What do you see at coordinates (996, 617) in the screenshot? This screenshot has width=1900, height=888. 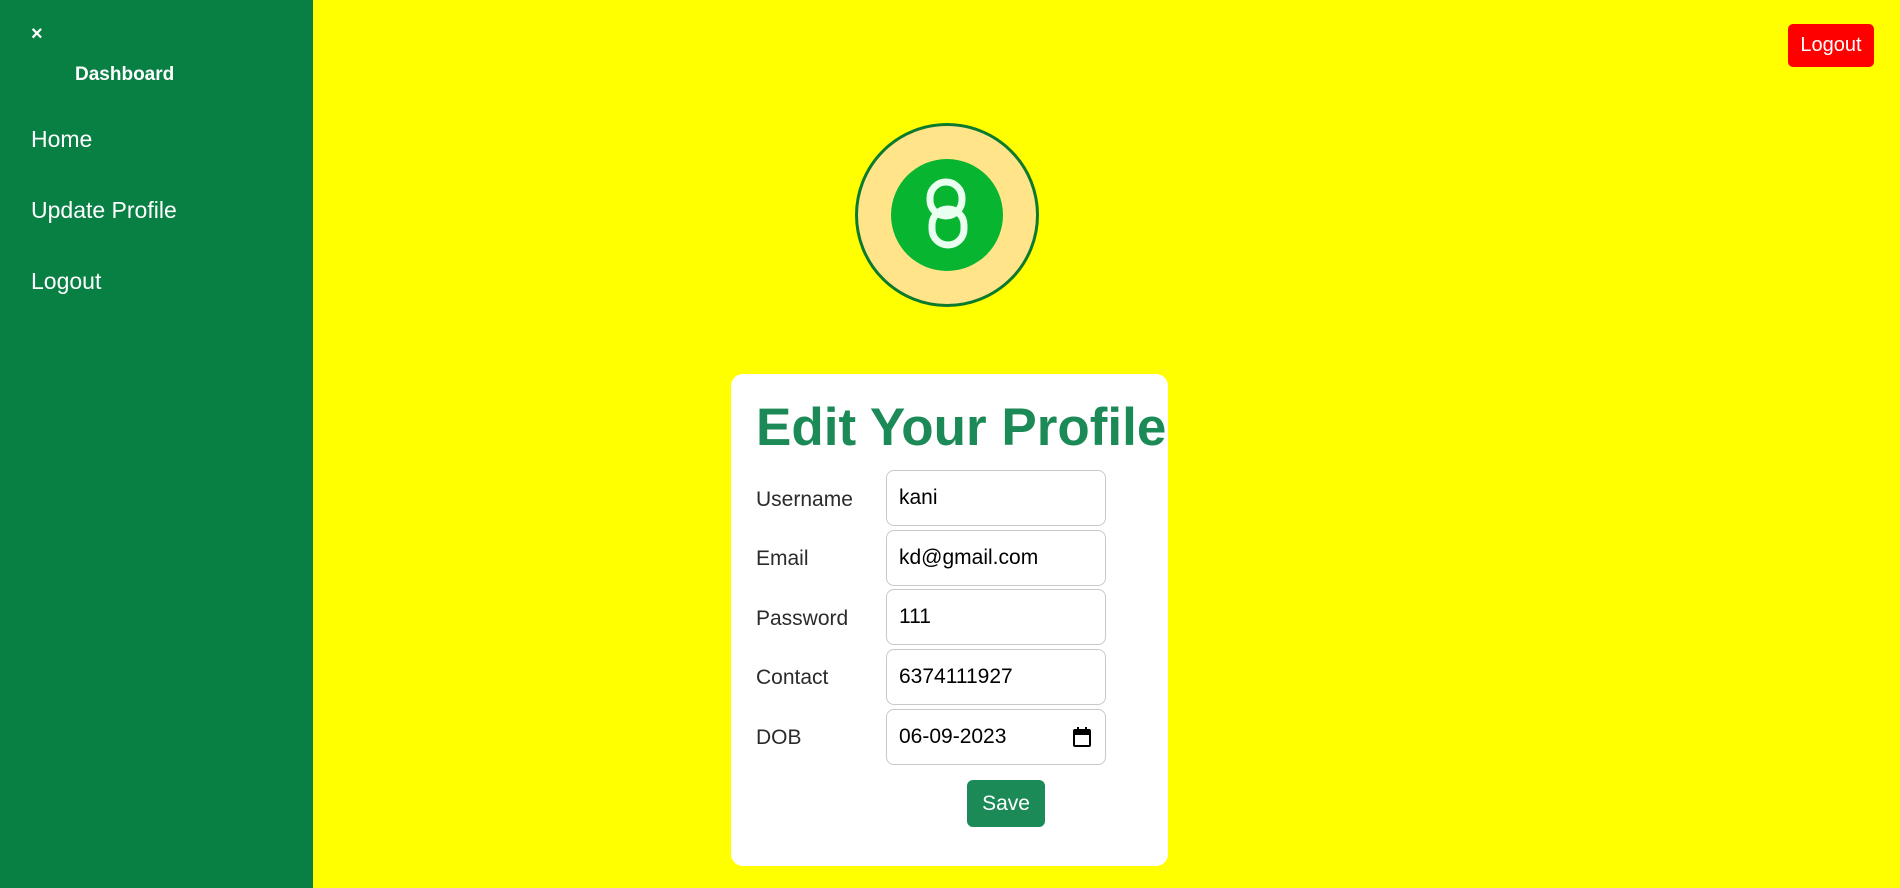 I see `password-field: 111` at bounding box center [996, 617].